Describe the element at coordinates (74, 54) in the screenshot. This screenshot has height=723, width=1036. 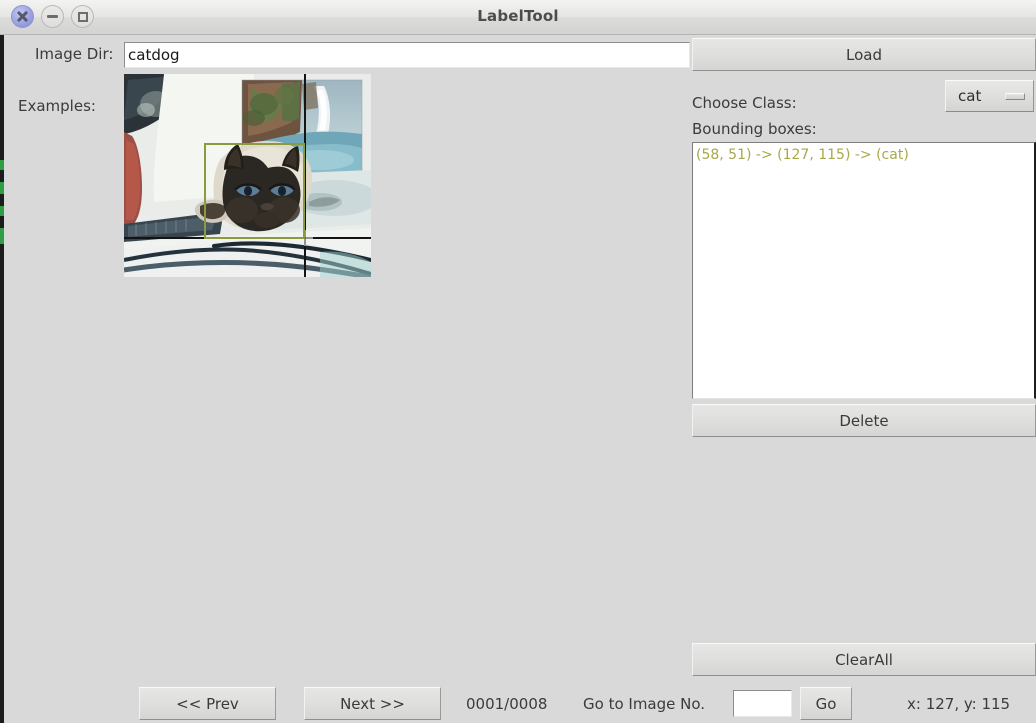
I see `image-dir-label: Image Dir:` at that location.